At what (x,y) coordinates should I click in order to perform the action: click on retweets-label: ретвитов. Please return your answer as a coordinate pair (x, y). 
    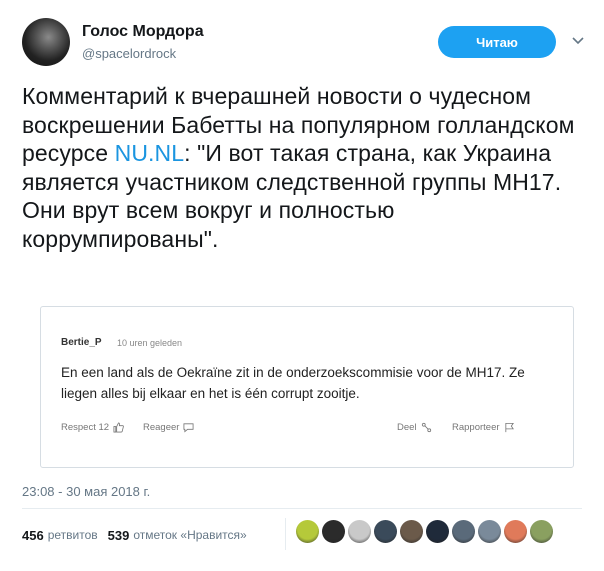
    Looking at the image, I should click on (72, 535).